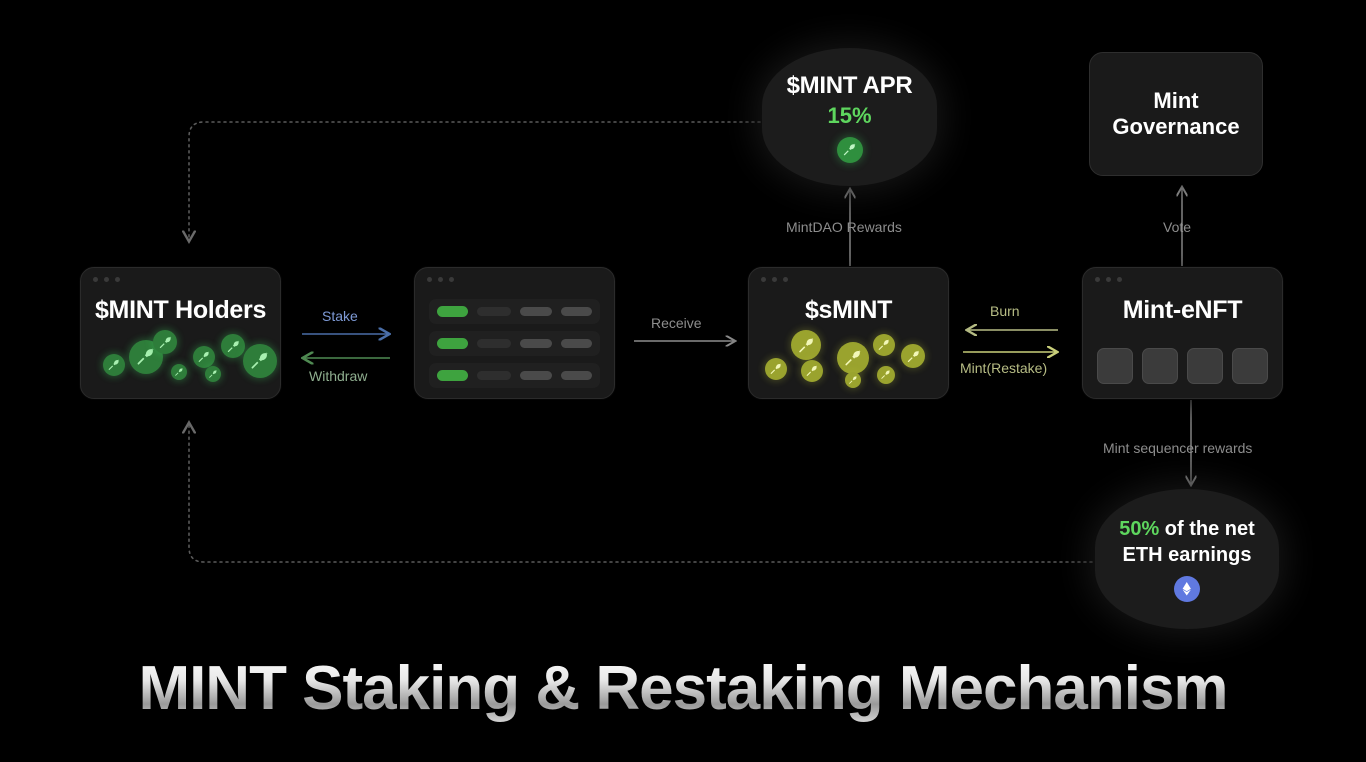  Describe the element at coordinates (676, 323) in the screenshot. I see `label-receive: Receive` at that location.